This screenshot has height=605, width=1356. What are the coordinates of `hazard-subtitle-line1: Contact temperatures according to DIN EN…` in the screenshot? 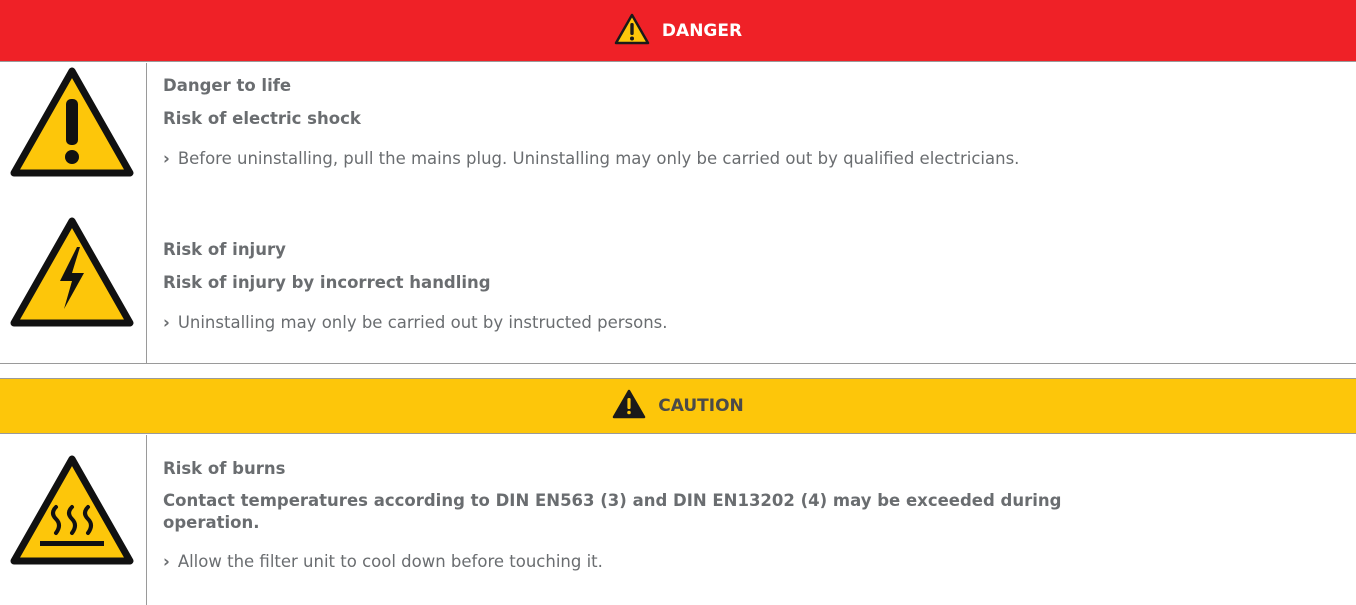 It's located at (612, 500).